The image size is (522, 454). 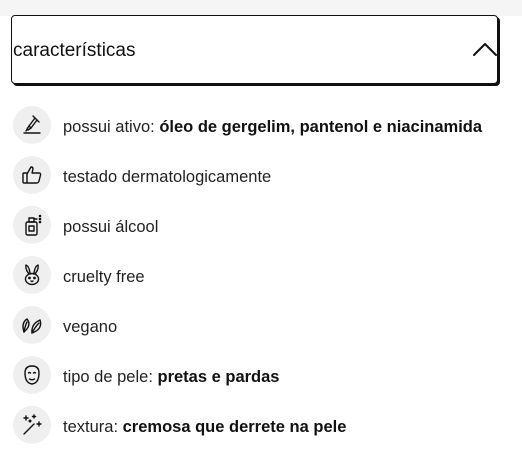 I want to click on feature-label: cruelty free, so click(x=104, y=277).